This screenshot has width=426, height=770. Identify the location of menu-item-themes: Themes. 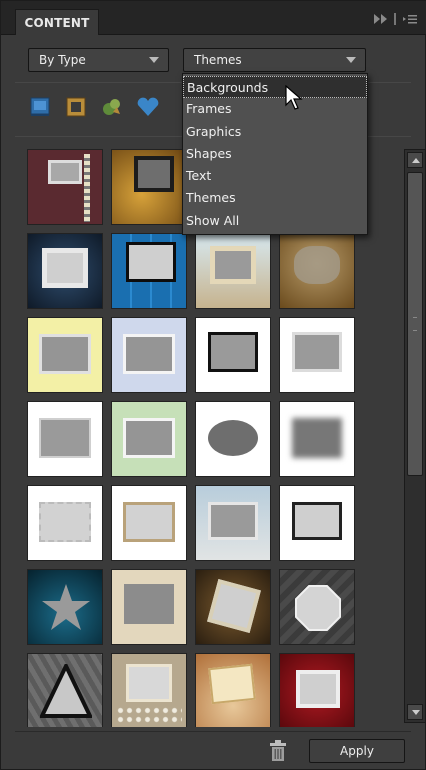
(275, 198).